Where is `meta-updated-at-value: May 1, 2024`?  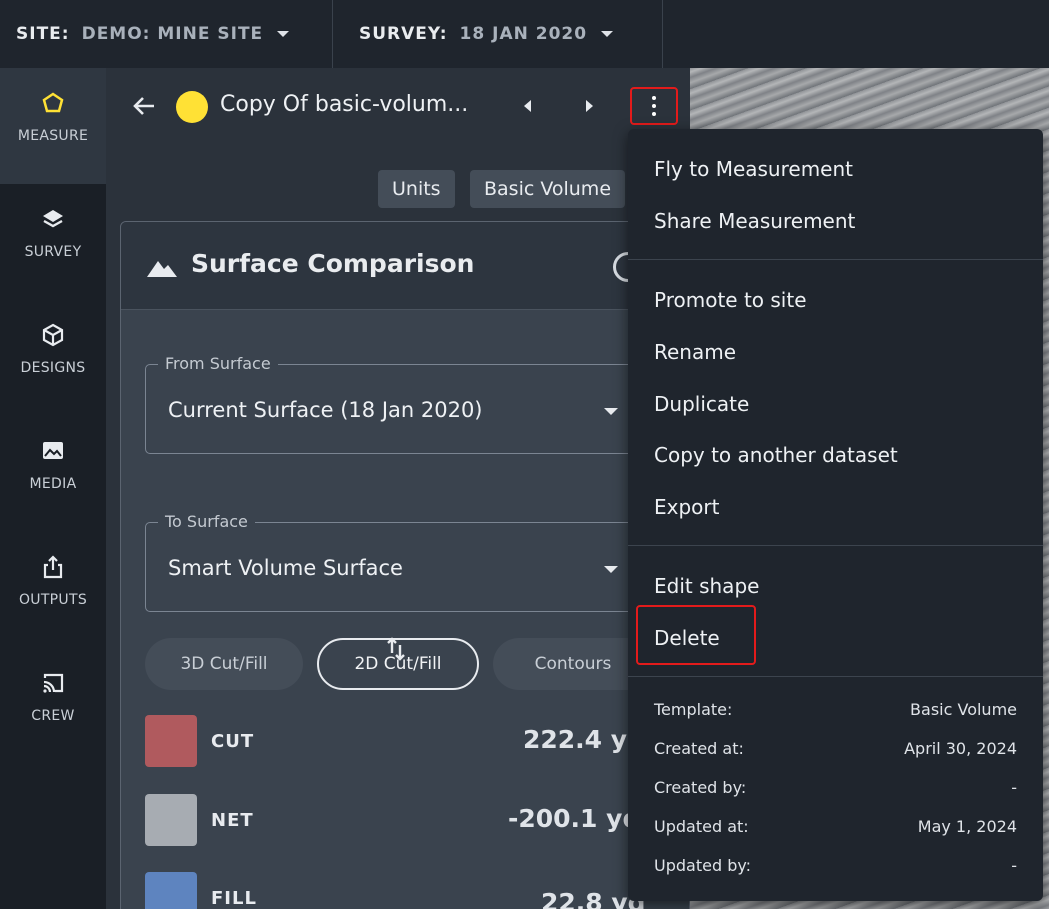 meta-updated-at-value: May 1, 2024 is located at coordinates (967, 826).